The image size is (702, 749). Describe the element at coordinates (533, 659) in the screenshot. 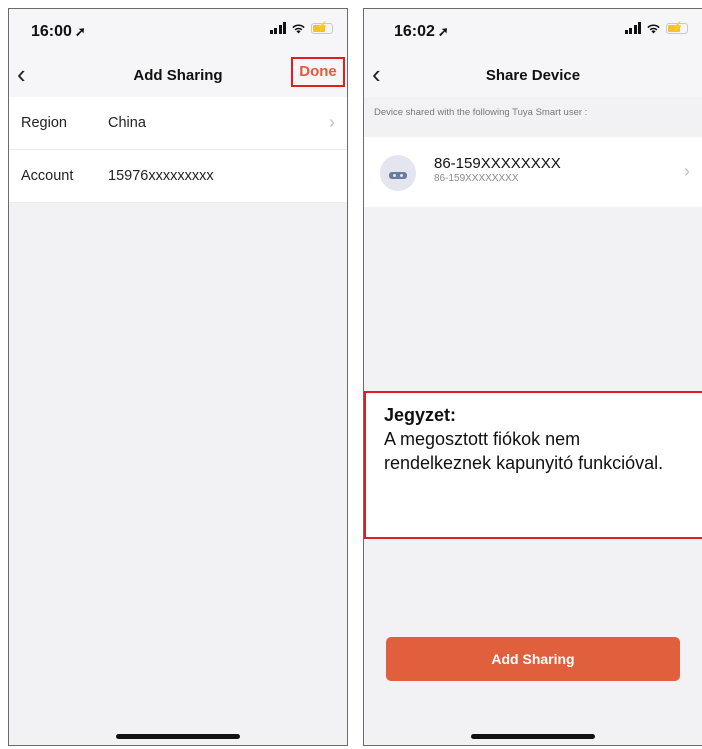

I see `add-sharing-button: Add Sharing` at that location.